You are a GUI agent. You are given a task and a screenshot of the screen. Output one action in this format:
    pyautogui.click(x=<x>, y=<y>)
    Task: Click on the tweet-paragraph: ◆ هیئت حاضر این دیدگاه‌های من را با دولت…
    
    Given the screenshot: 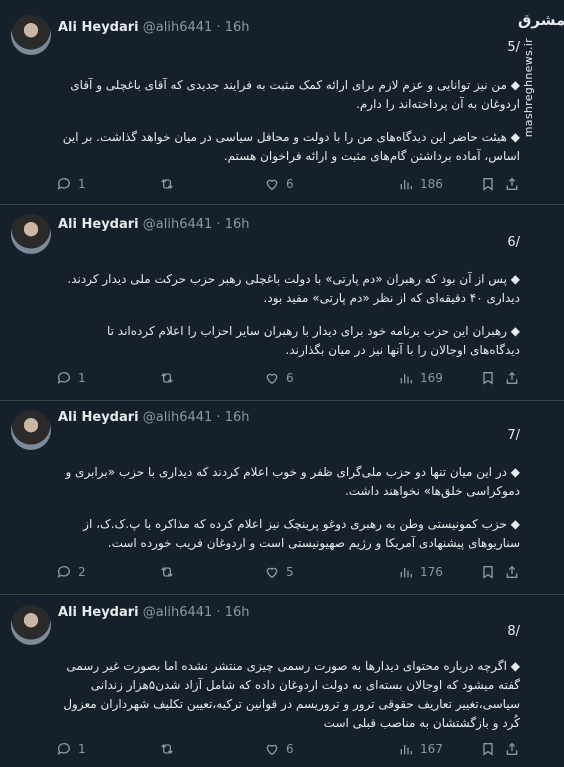 What is the action you would take?
    pyautogui.click(x=291, y=146)
    